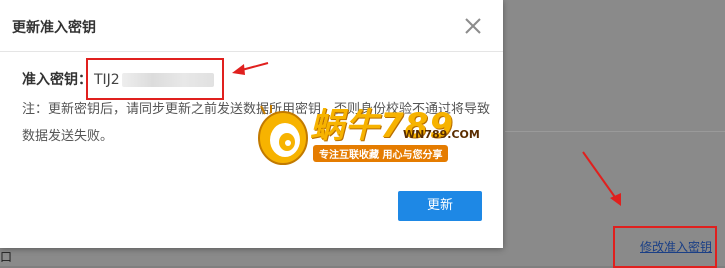  I want to click on link-highlight-box, so click(665, 247).